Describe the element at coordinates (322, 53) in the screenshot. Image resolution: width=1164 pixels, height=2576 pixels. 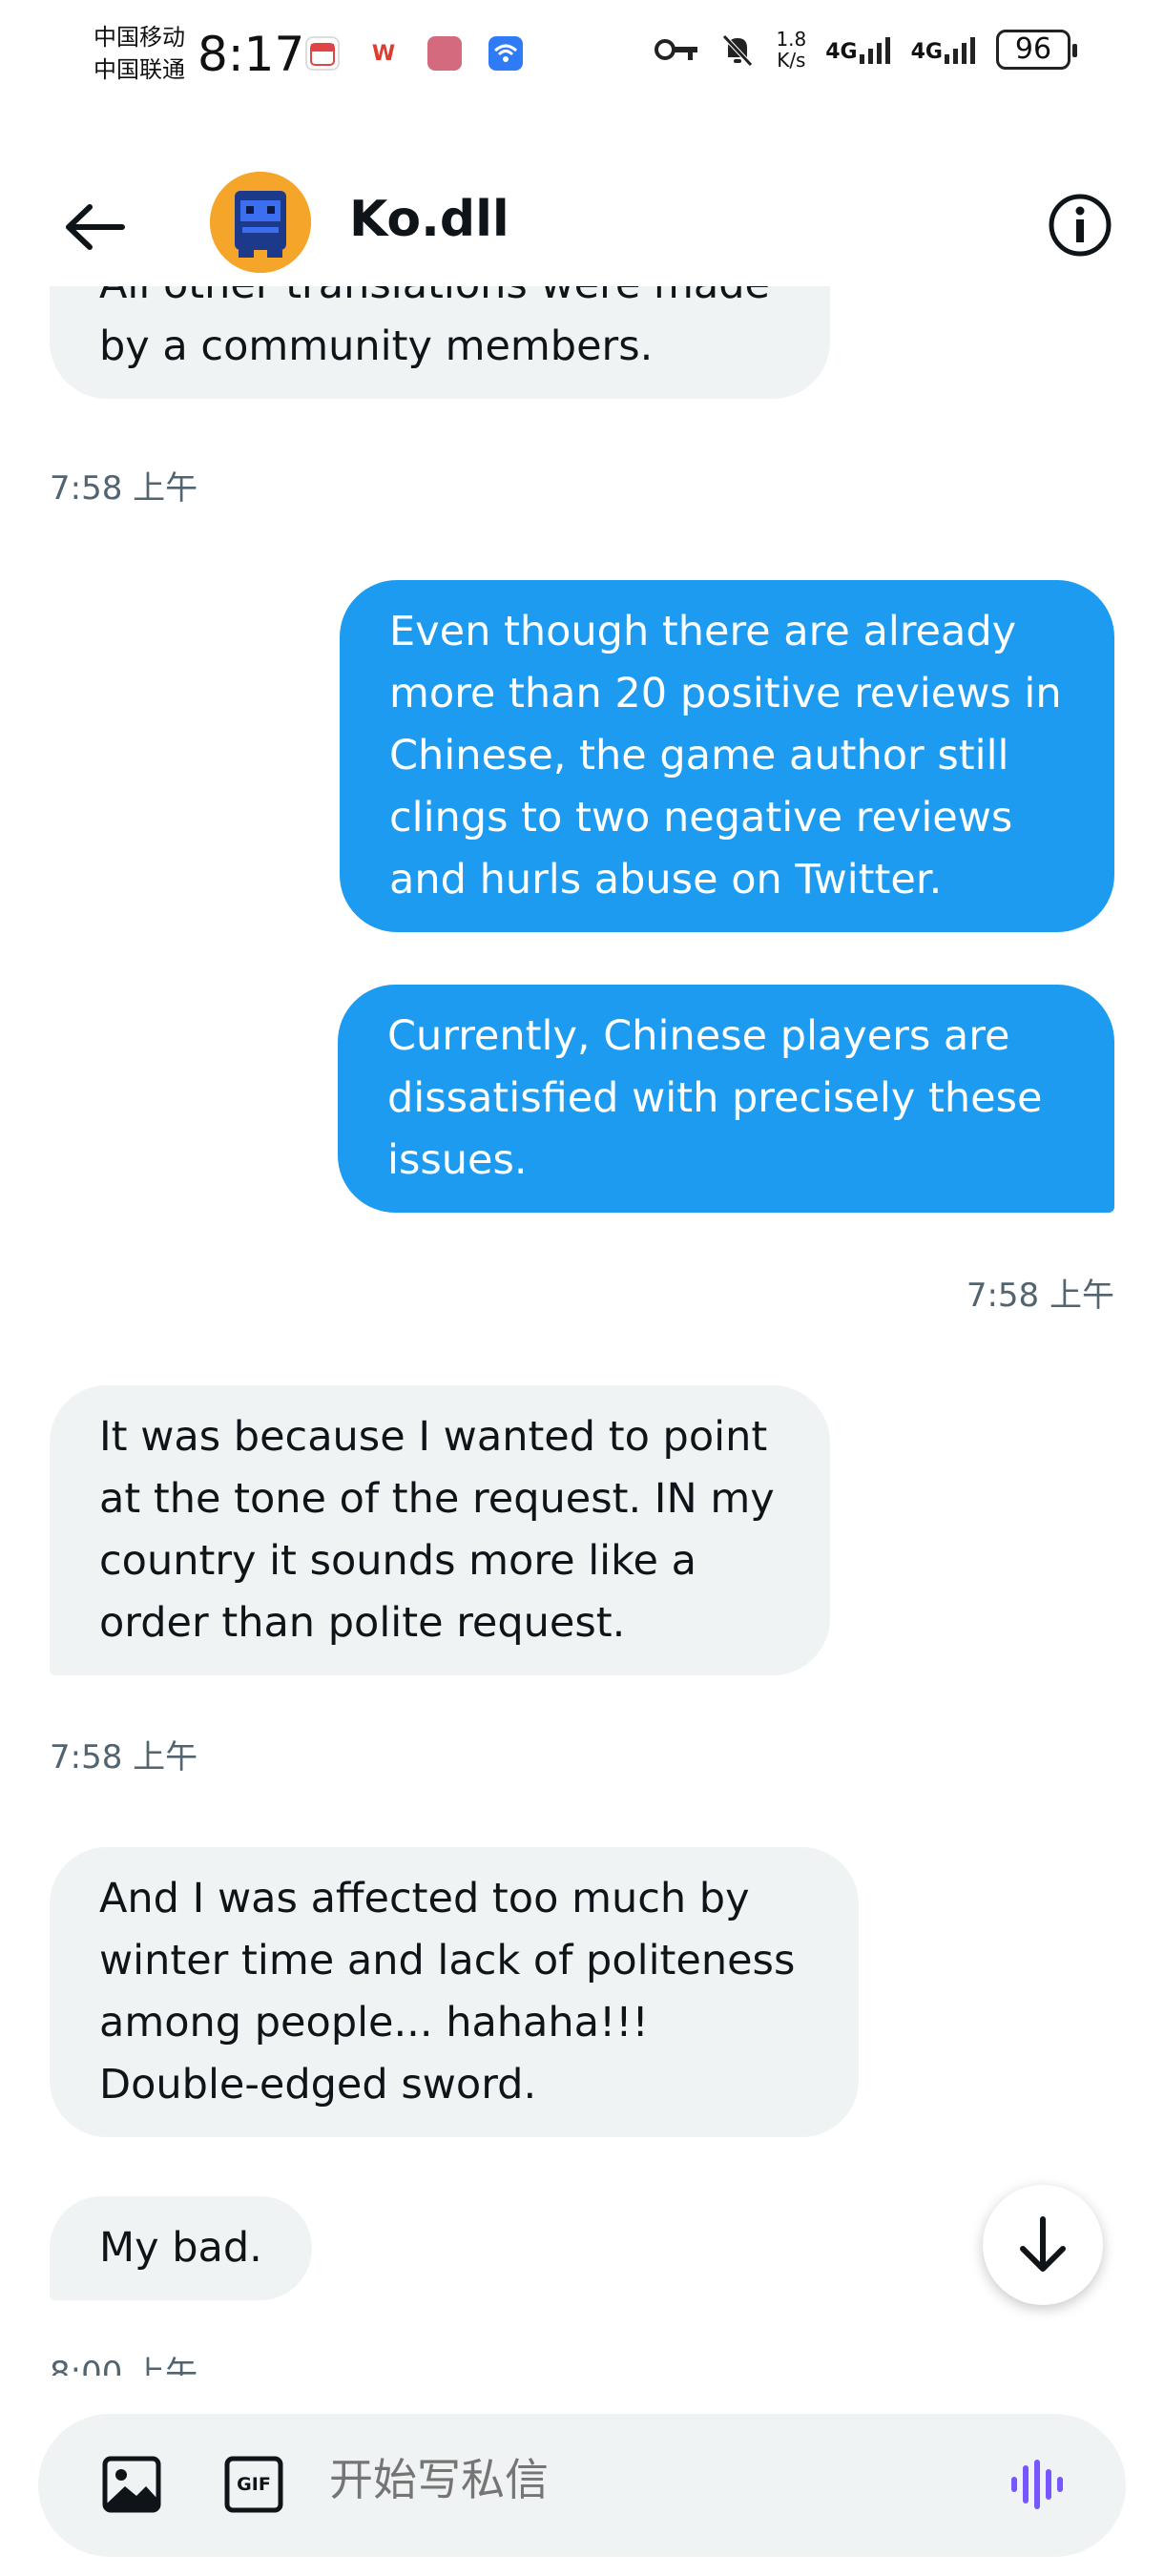
I see `calendar-app-icon` at that location.